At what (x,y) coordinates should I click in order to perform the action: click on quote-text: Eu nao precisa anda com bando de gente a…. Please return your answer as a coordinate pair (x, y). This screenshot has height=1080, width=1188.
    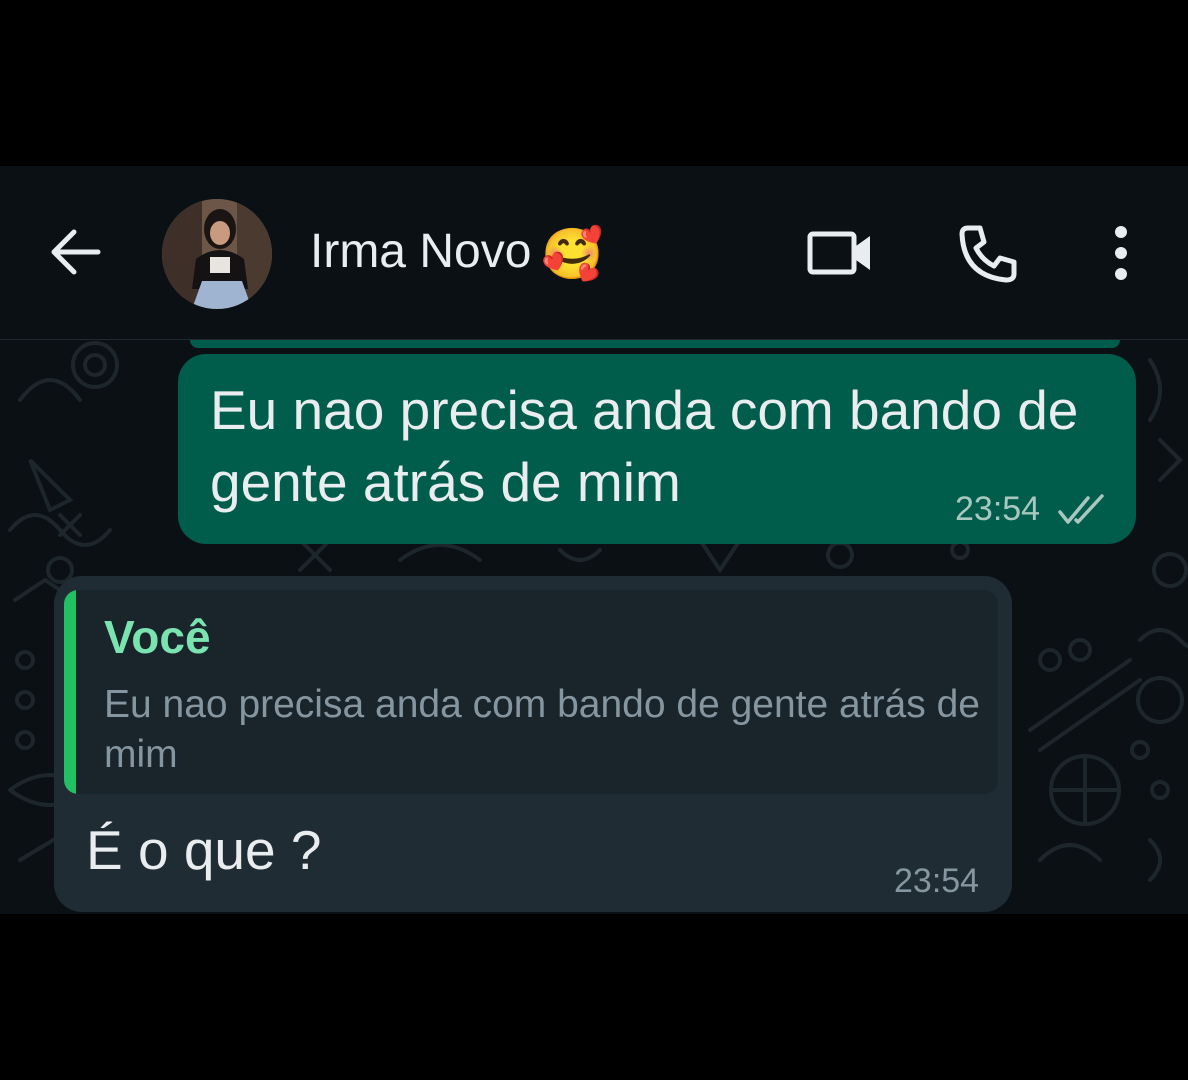
    Looking at the image, I should click on (542, 729).